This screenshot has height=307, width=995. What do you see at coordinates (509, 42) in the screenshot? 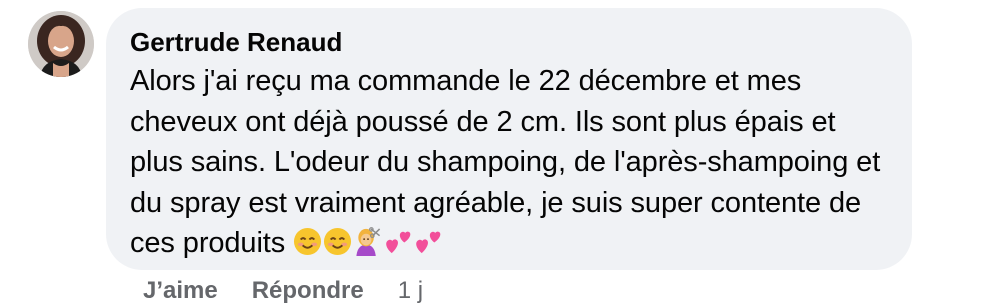
I see `comment-author: Gertrude Renaud` at bounding box center [509, 42].